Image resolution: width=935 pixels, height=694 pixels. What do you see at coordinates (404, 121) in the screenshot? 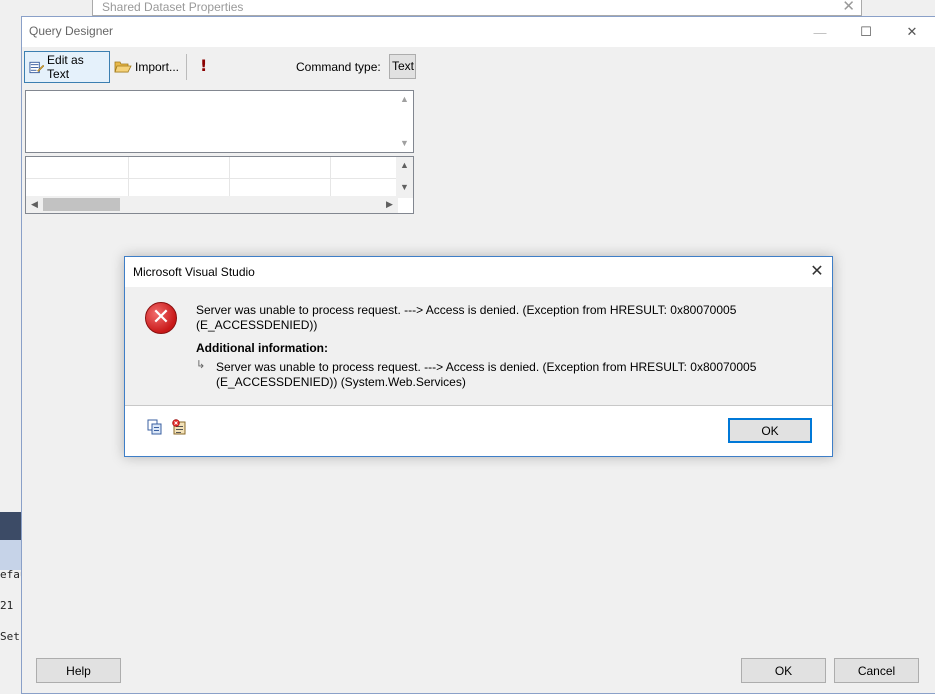
I see `query-vertical-scrollbar: ▲ ▼` at bounding box center [404, 121].